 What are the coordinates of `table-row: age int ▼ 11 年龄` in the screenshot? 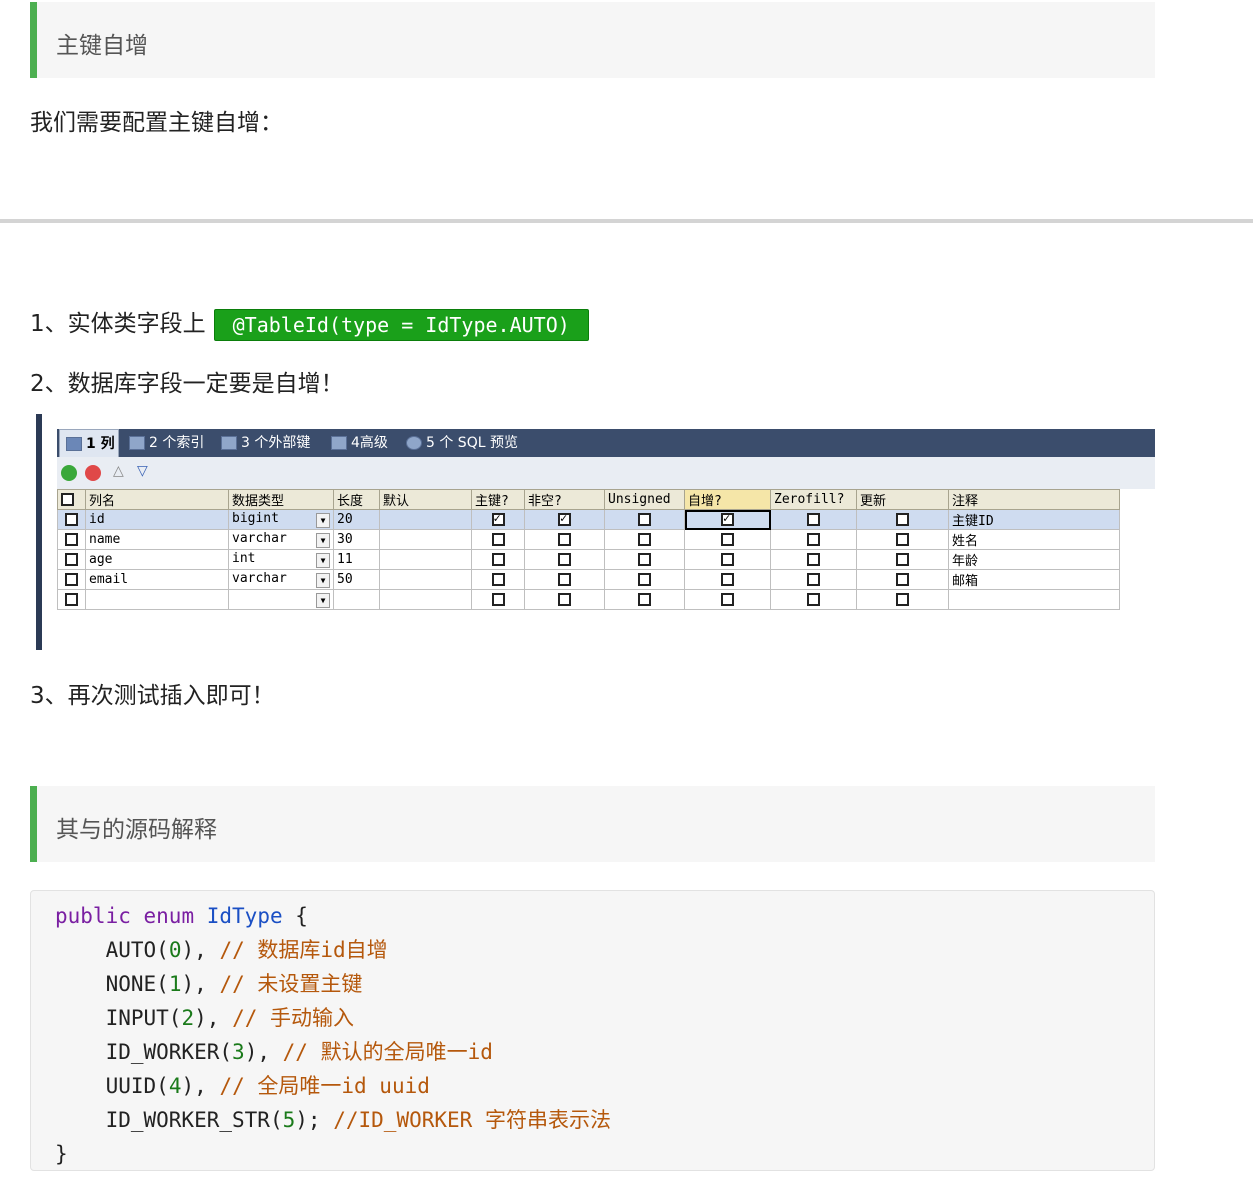 It's located at (588, 559).